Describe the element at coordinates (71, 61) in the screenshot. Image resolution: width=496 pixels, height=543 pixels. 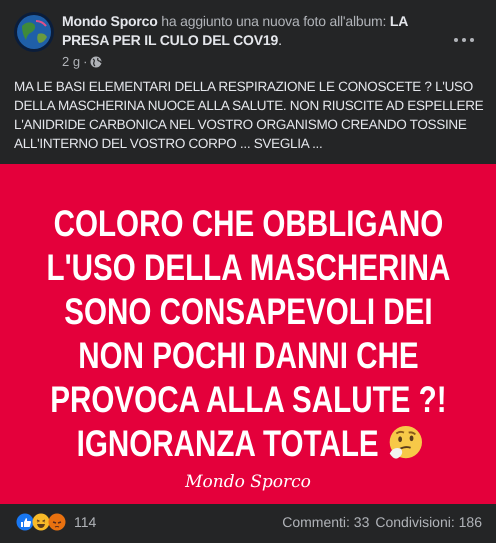
I see `post-time: 2 g` at that location.